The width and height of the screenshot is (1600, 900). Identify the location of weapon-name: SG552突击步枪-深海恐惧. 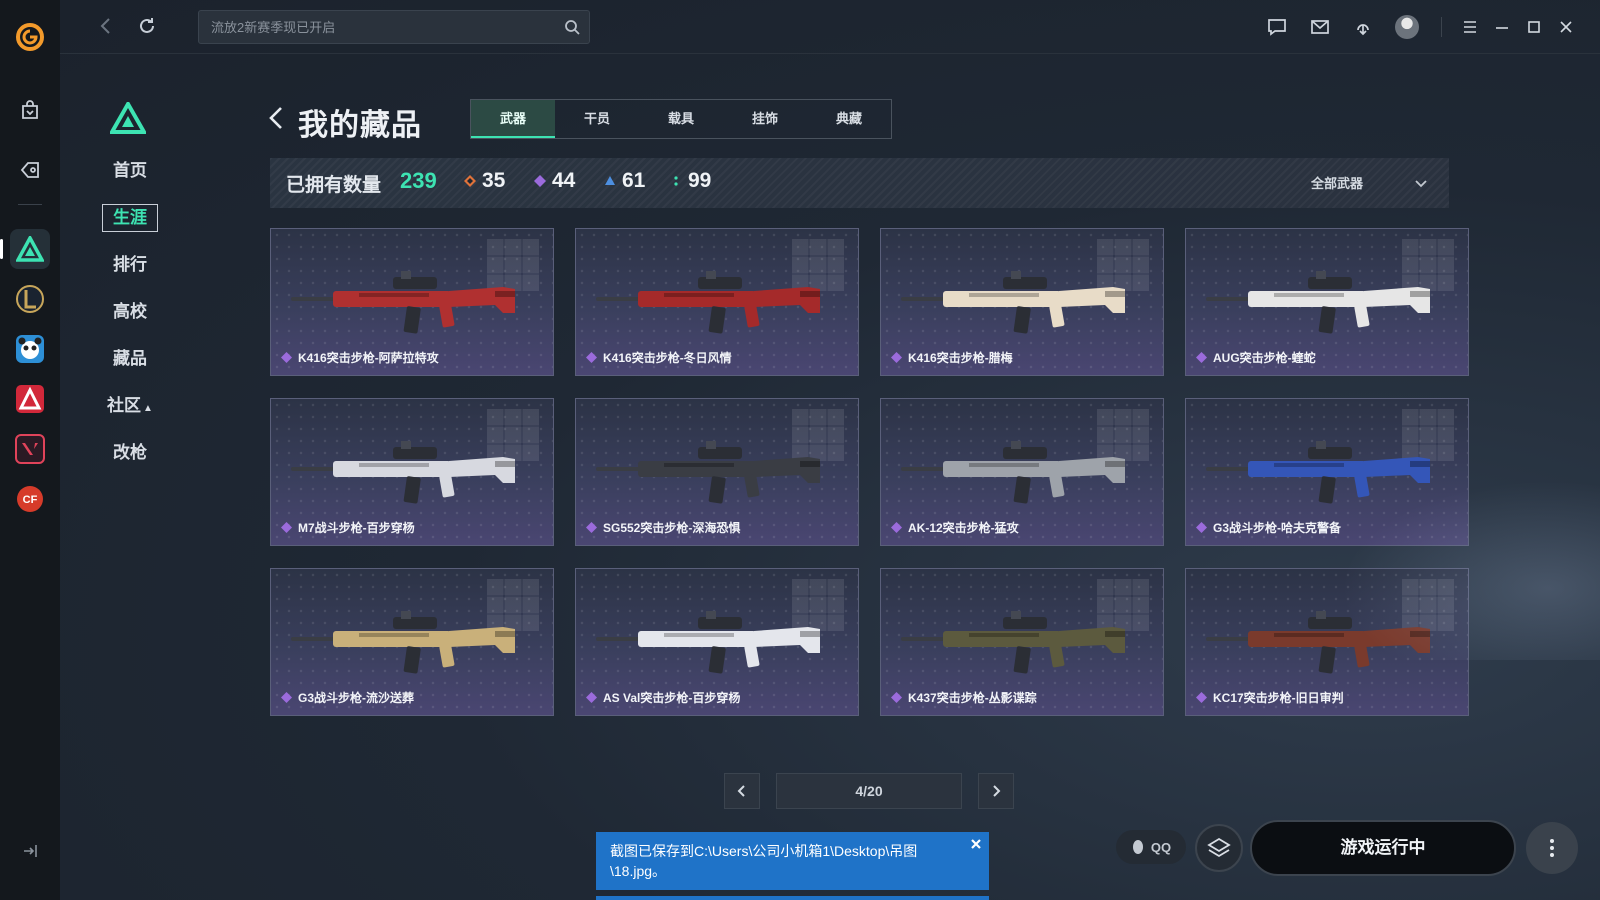
(663, 527).